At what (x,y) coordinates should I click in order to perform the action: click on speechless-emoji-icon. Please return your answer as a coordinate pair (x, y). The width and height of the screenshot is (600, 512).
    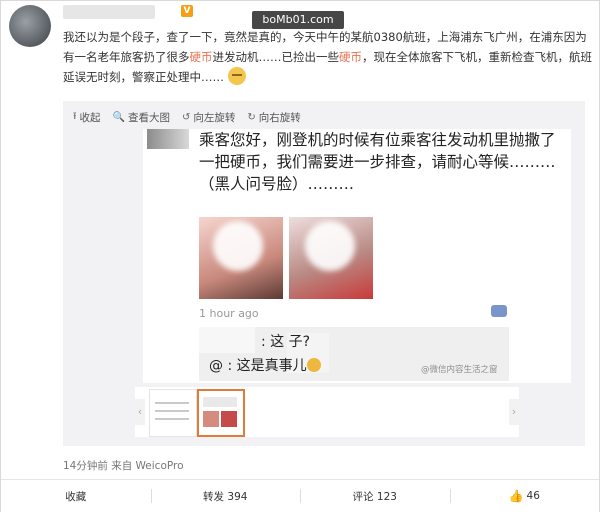
    Looking at the image, I should click on (236, 76).